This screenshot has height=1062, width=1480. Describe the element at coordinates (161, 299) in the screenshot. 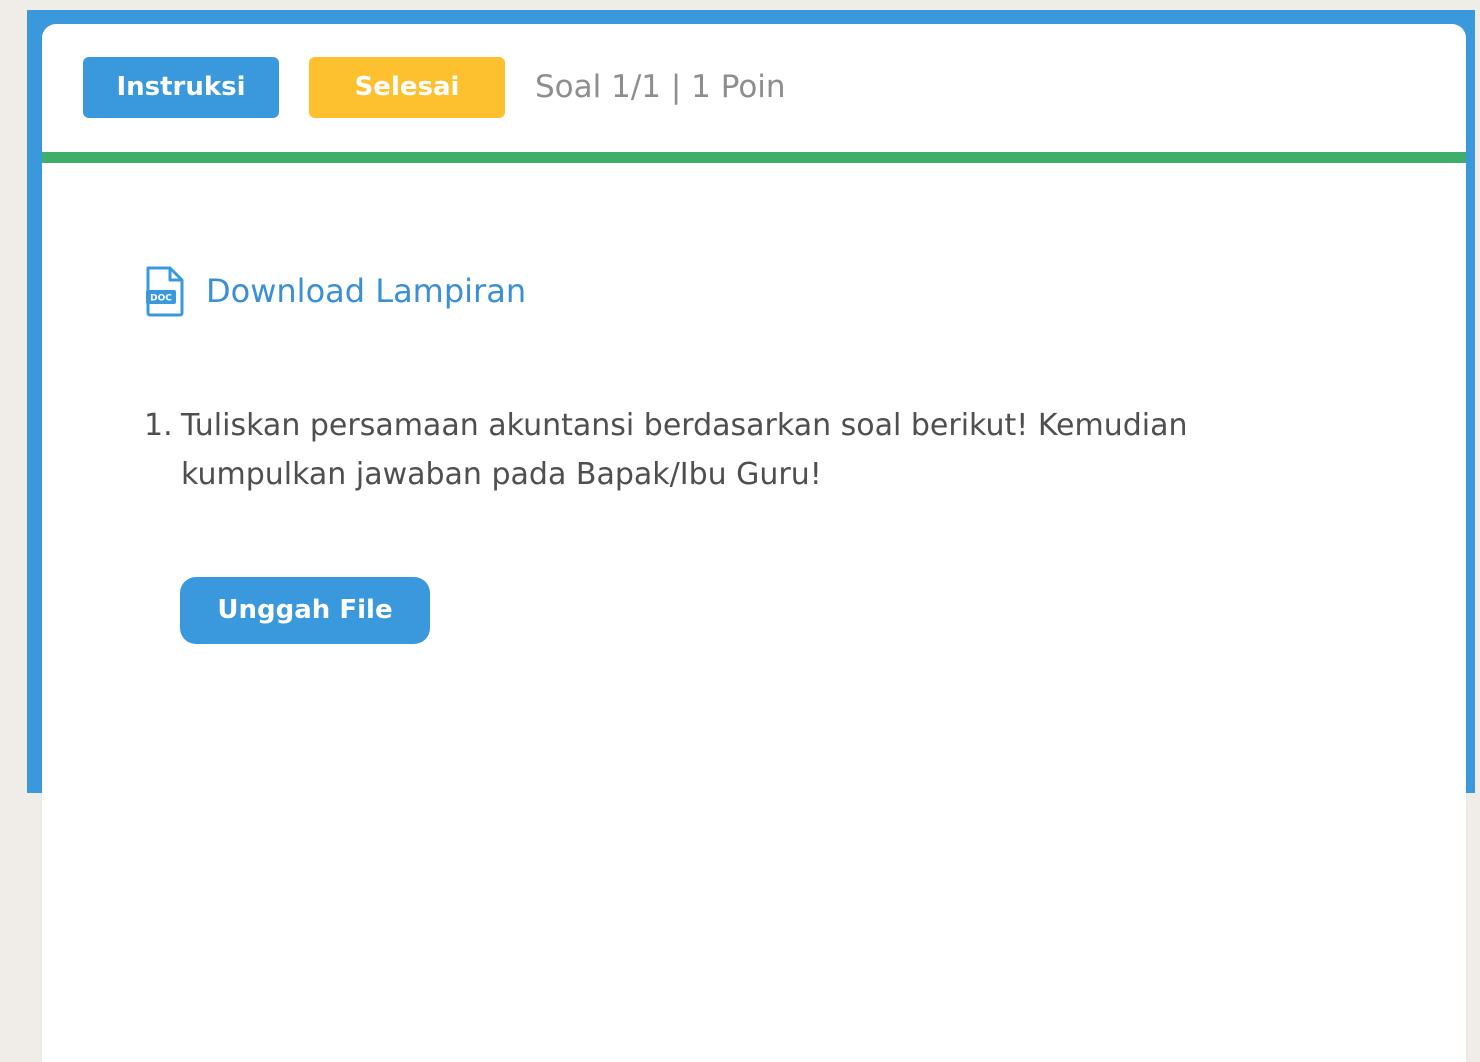

I see `doc-icon-text: DOC` at that location.